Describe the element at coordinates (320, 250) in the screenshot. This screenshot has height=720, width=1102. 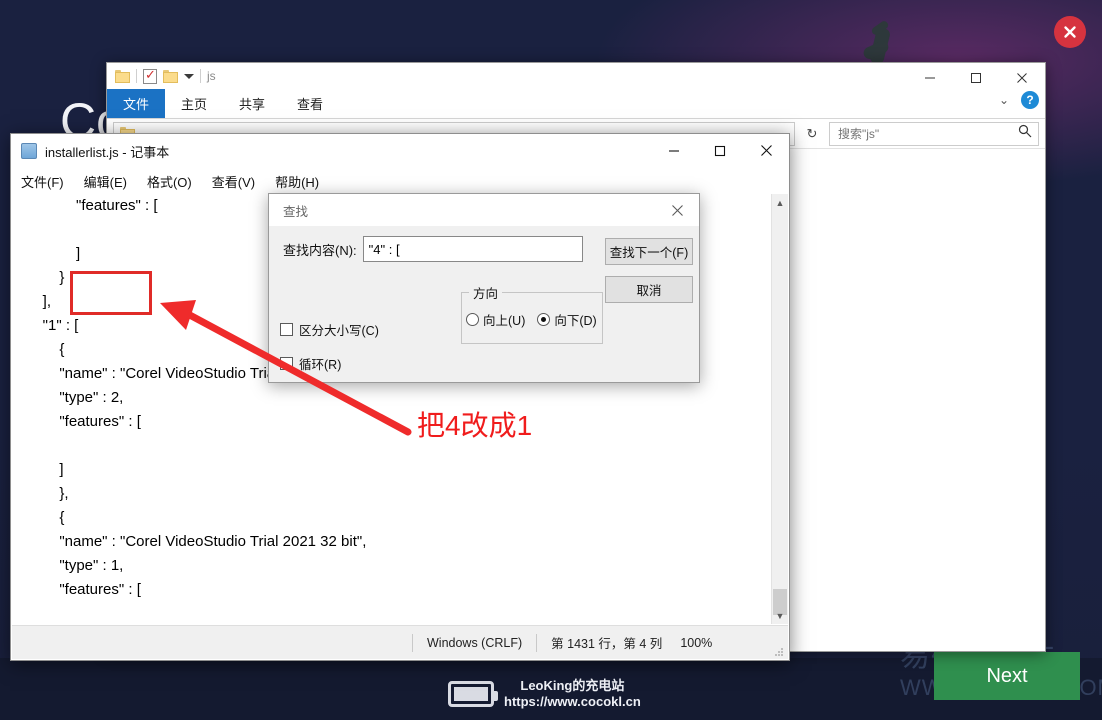
I see `find-what-label: 查找内容(N):` at that location.